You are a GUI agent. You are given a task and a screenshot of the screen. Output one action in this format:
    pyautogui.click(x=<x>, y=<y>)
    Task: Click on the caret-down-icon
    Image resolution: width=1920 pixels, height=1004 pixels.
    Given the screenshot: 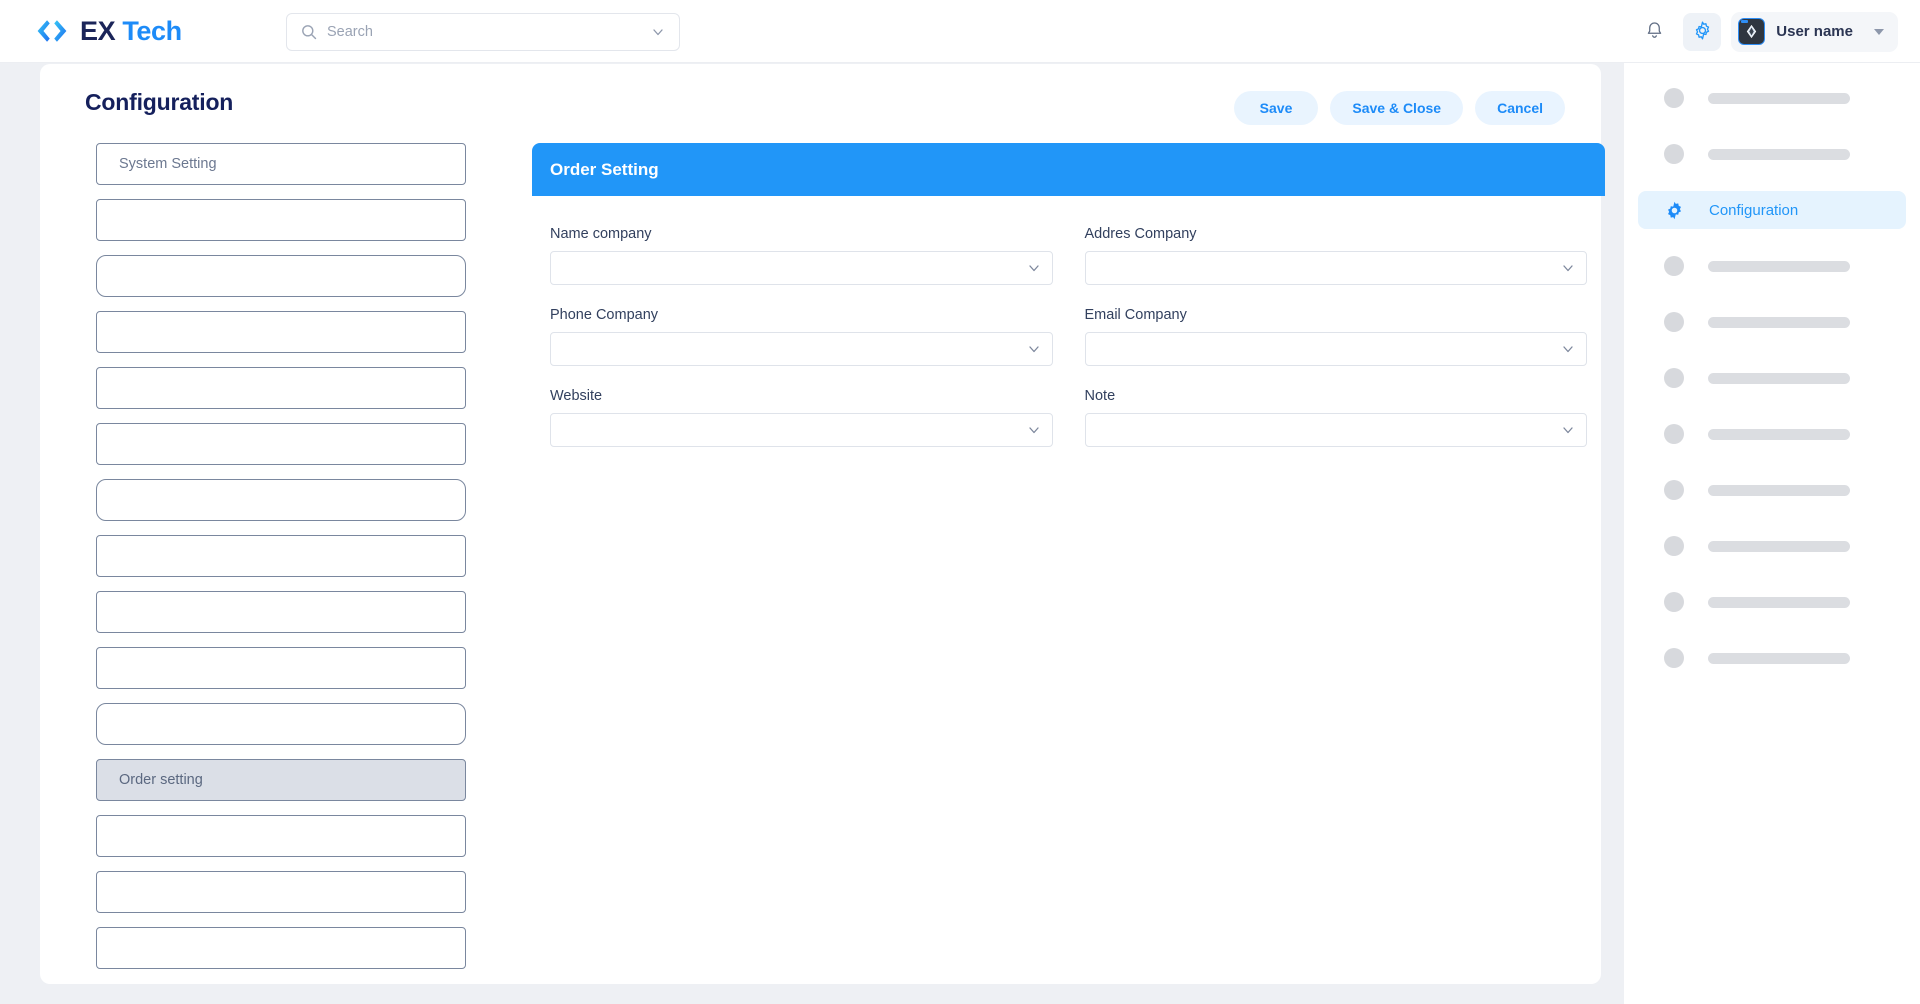 What is the action you would take?
    pyautogui.click(x=1879, y=31)
    